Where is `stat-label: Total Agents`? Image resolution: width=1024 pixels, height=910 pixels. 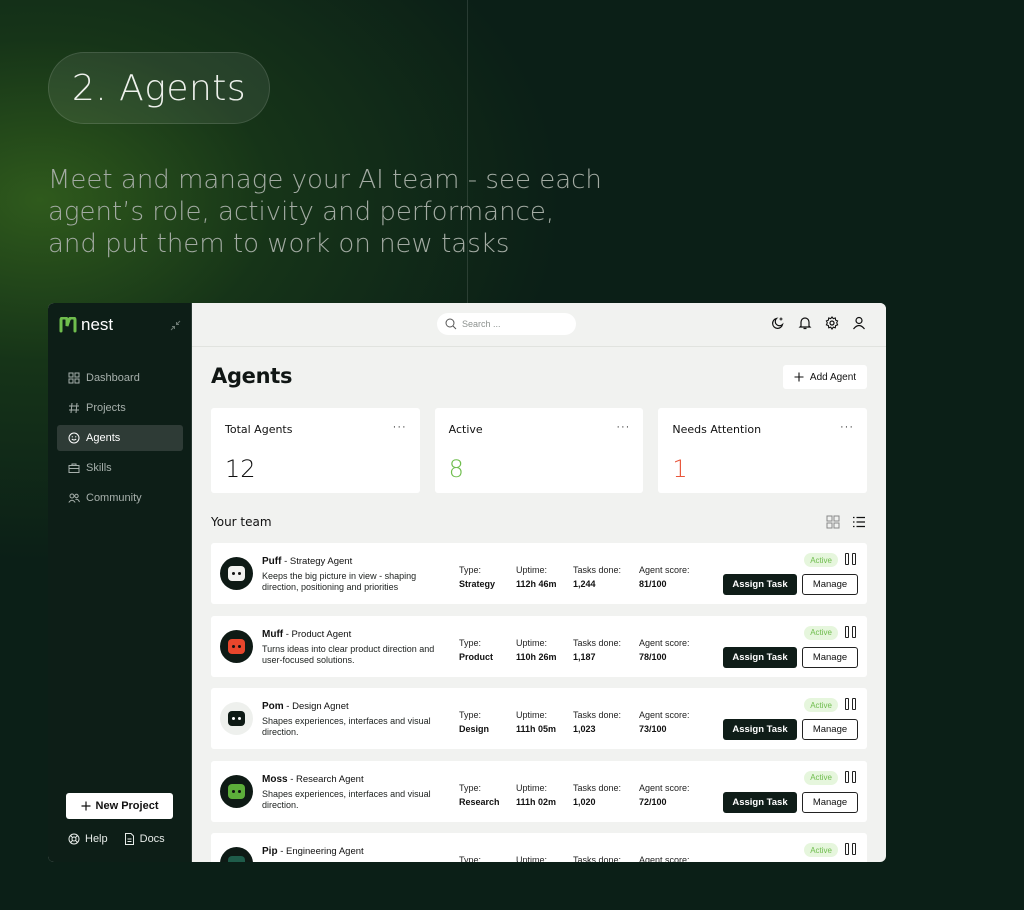
stat-label: Total Agents is located at coordinates (259, 429).